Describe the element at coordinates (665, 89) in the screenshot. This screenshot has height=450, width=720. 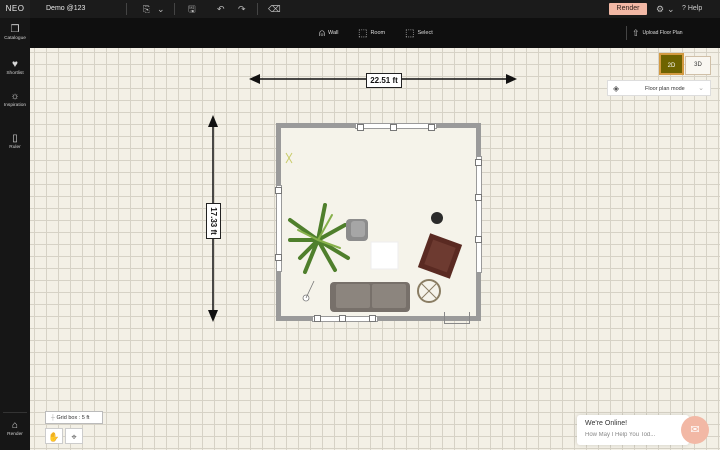
I see `mode-label: Floor plan mode` at that location.